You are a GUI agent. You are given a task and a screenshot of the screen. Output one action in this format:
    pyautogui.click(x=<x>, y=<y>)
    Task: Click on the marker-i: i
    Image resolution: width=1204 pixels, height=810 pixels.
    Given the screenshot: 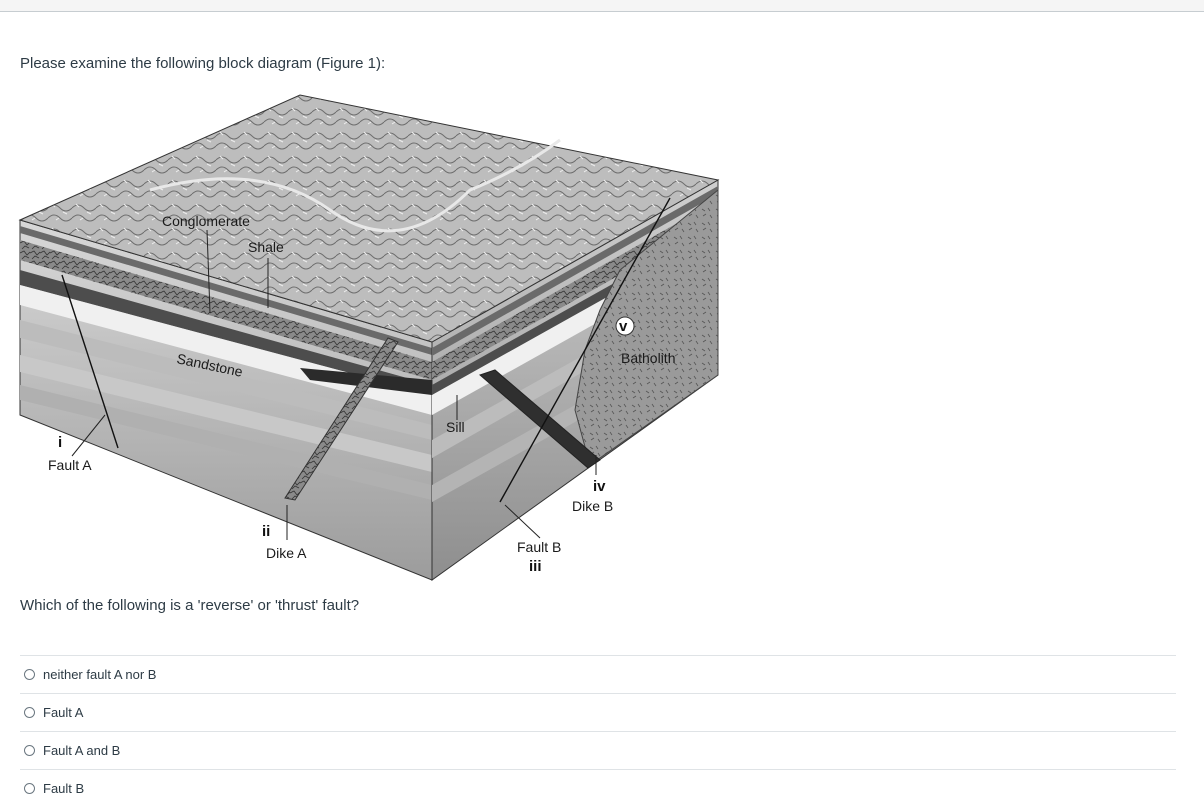 What is the action you would take?
    pyautogui.click(x=60, y=442)
    